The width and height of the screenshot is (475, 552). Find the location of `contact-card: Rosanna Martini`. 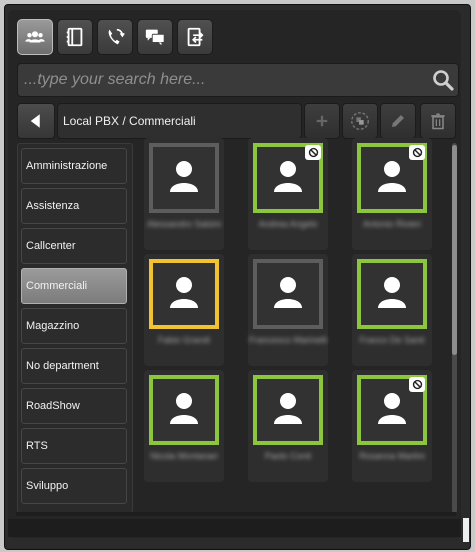

contact-card: Rosanna Martini is located at coordinates (392, 426).